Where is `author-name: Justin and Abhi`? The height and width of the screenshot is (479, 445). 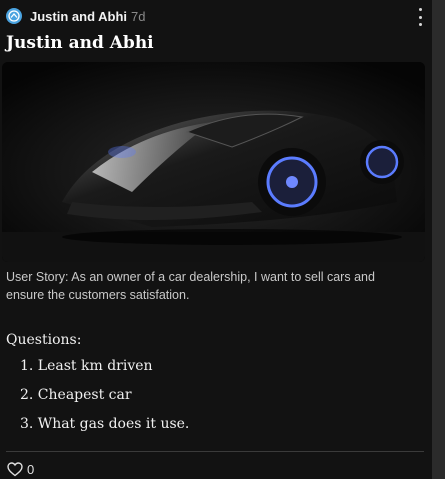
author-name: Justin and Abhi is located at coordinates (78, 16).